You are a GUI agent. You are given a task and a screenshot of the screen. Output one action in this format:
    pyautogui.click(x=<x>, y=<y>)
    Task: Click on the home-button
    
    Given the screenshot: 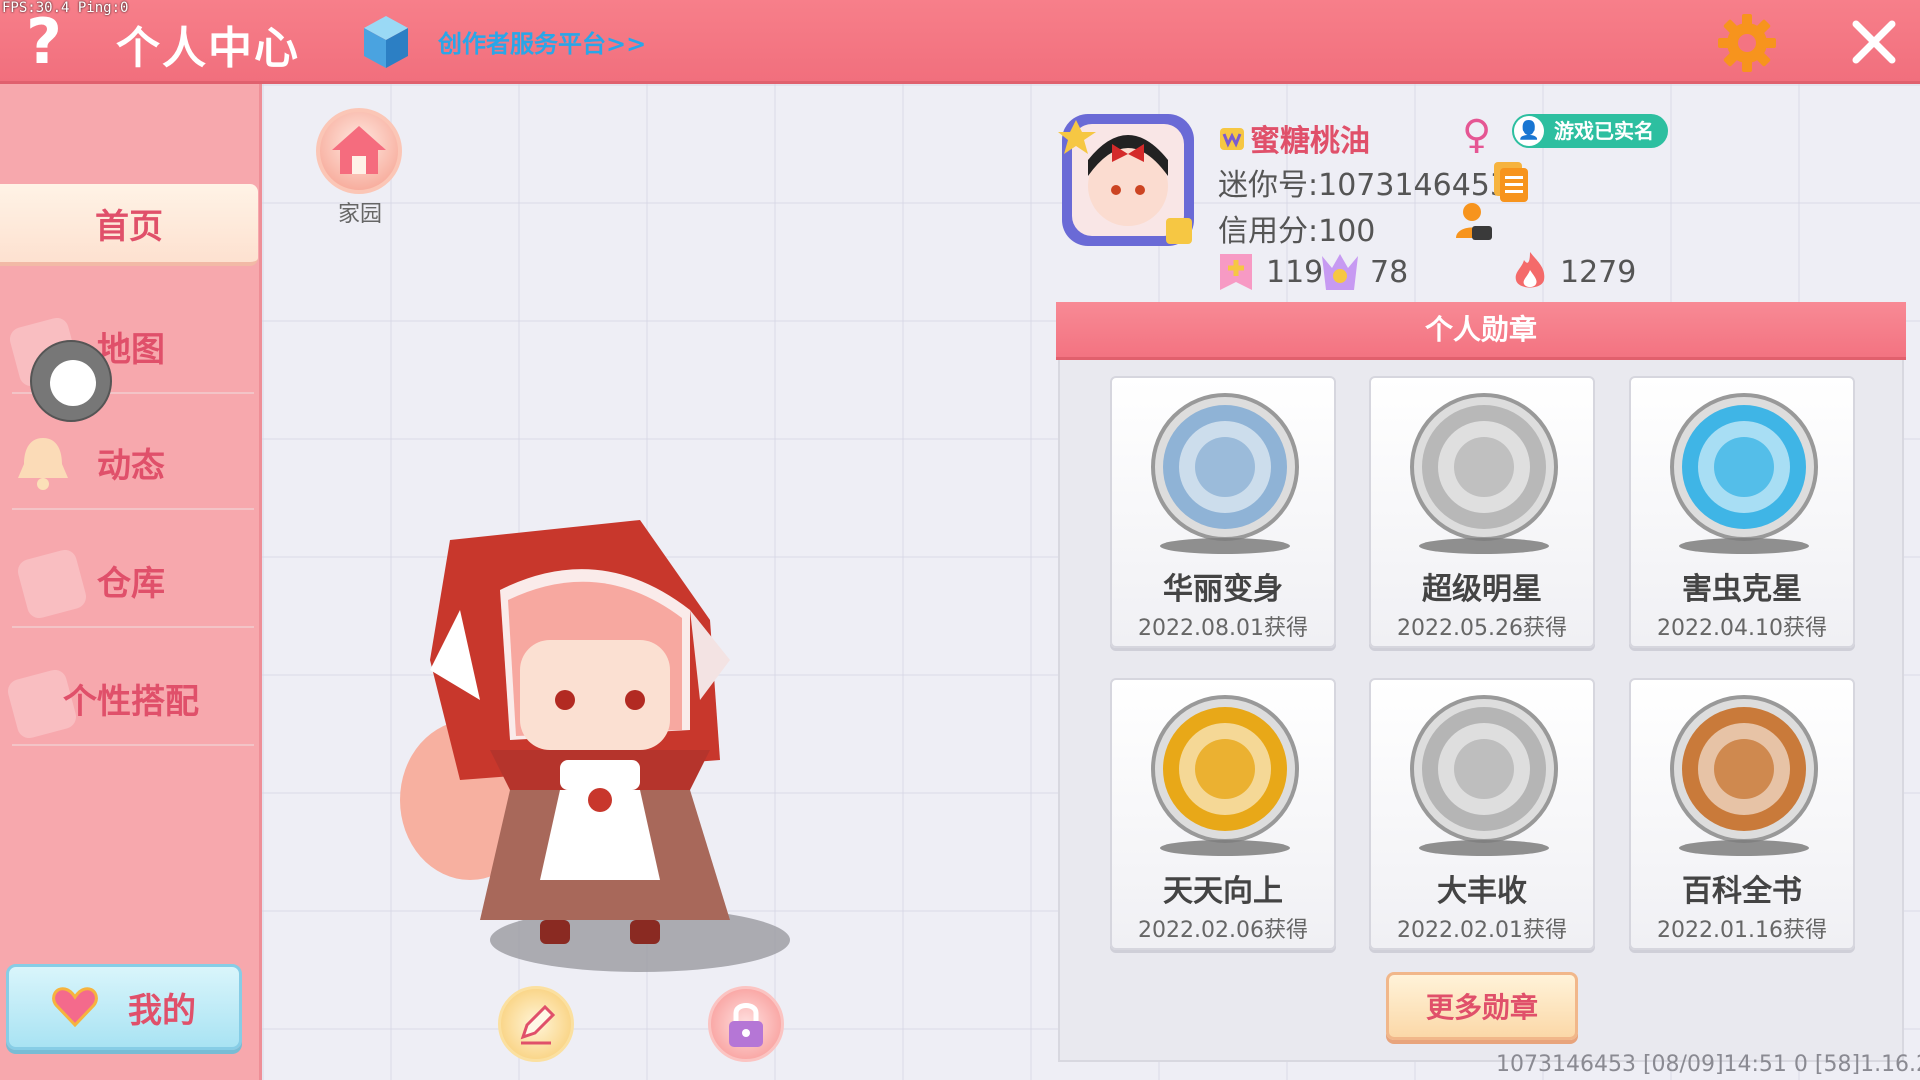 What is the action you would take?
    pyautogui.click(x=359, y=151)
    